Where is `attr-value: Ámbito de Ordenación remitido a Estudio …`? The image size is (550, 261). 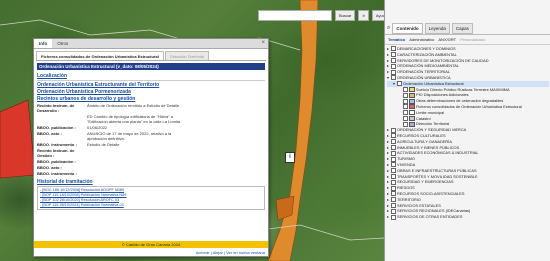
attr-value: Ámbito de Ordenación remitido a Estudio … is located at coordinates (133, 105).